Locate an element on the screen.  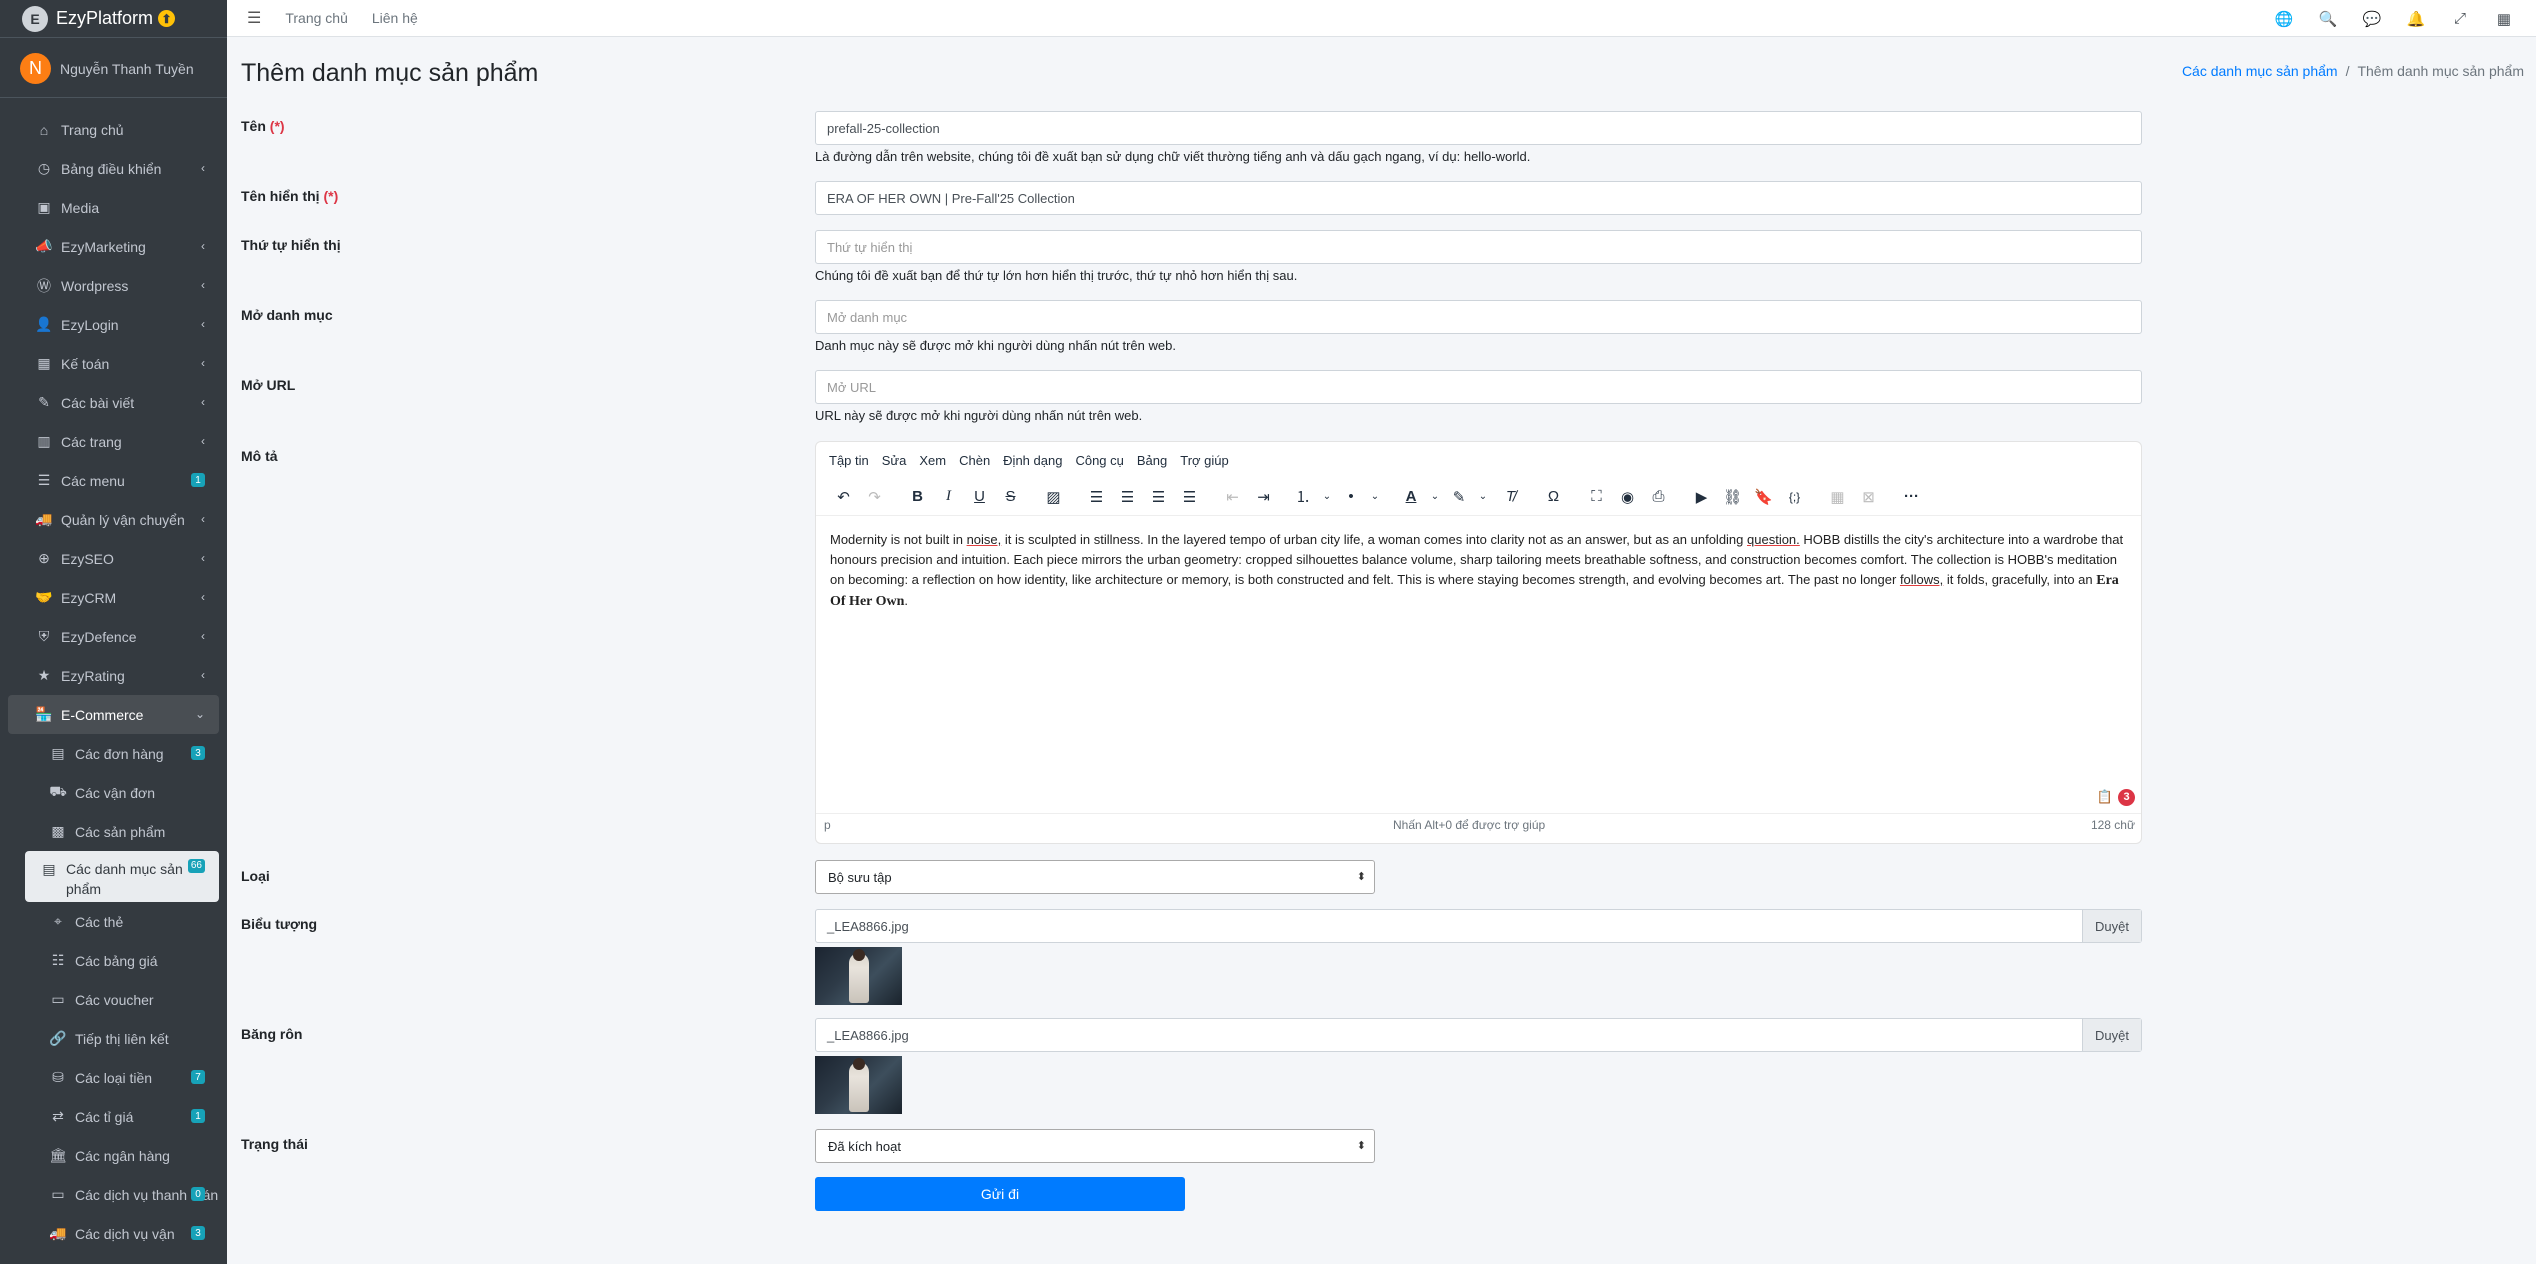
sidebar-item-bang-dieu-khien: ◷ Bảng điều khiển ‹ is located at coordinates (113, 168).